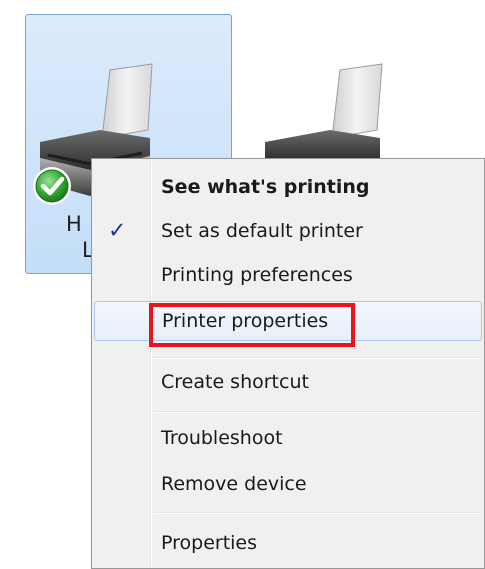 This screenshot has height=569, width=485. What do you see at coordinates (222, 438) in the screenshot?
I see `menu-item-label: Troubleshoot` at bounding box center [222, 438].